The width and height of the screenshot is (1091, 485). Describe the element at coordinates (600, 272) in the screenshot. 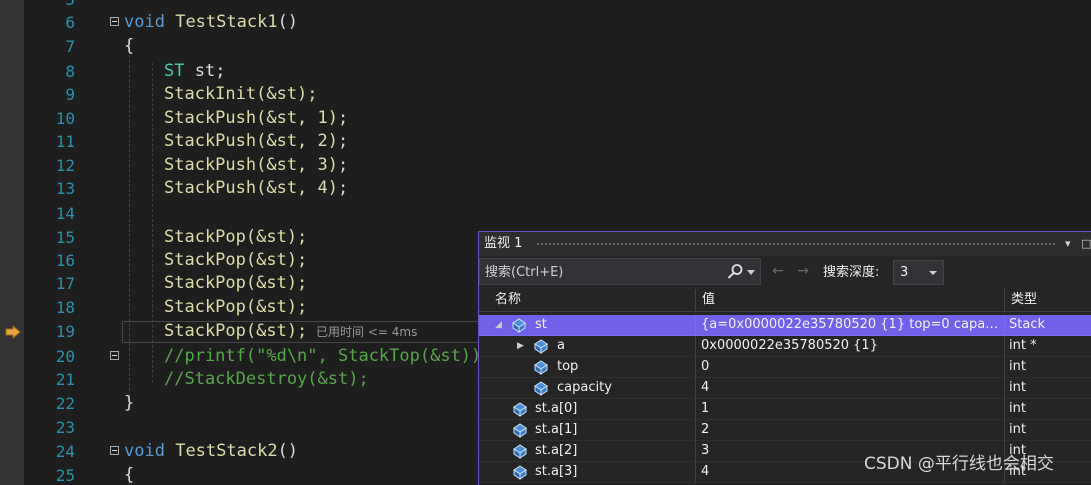

I see `search-input` at that location.